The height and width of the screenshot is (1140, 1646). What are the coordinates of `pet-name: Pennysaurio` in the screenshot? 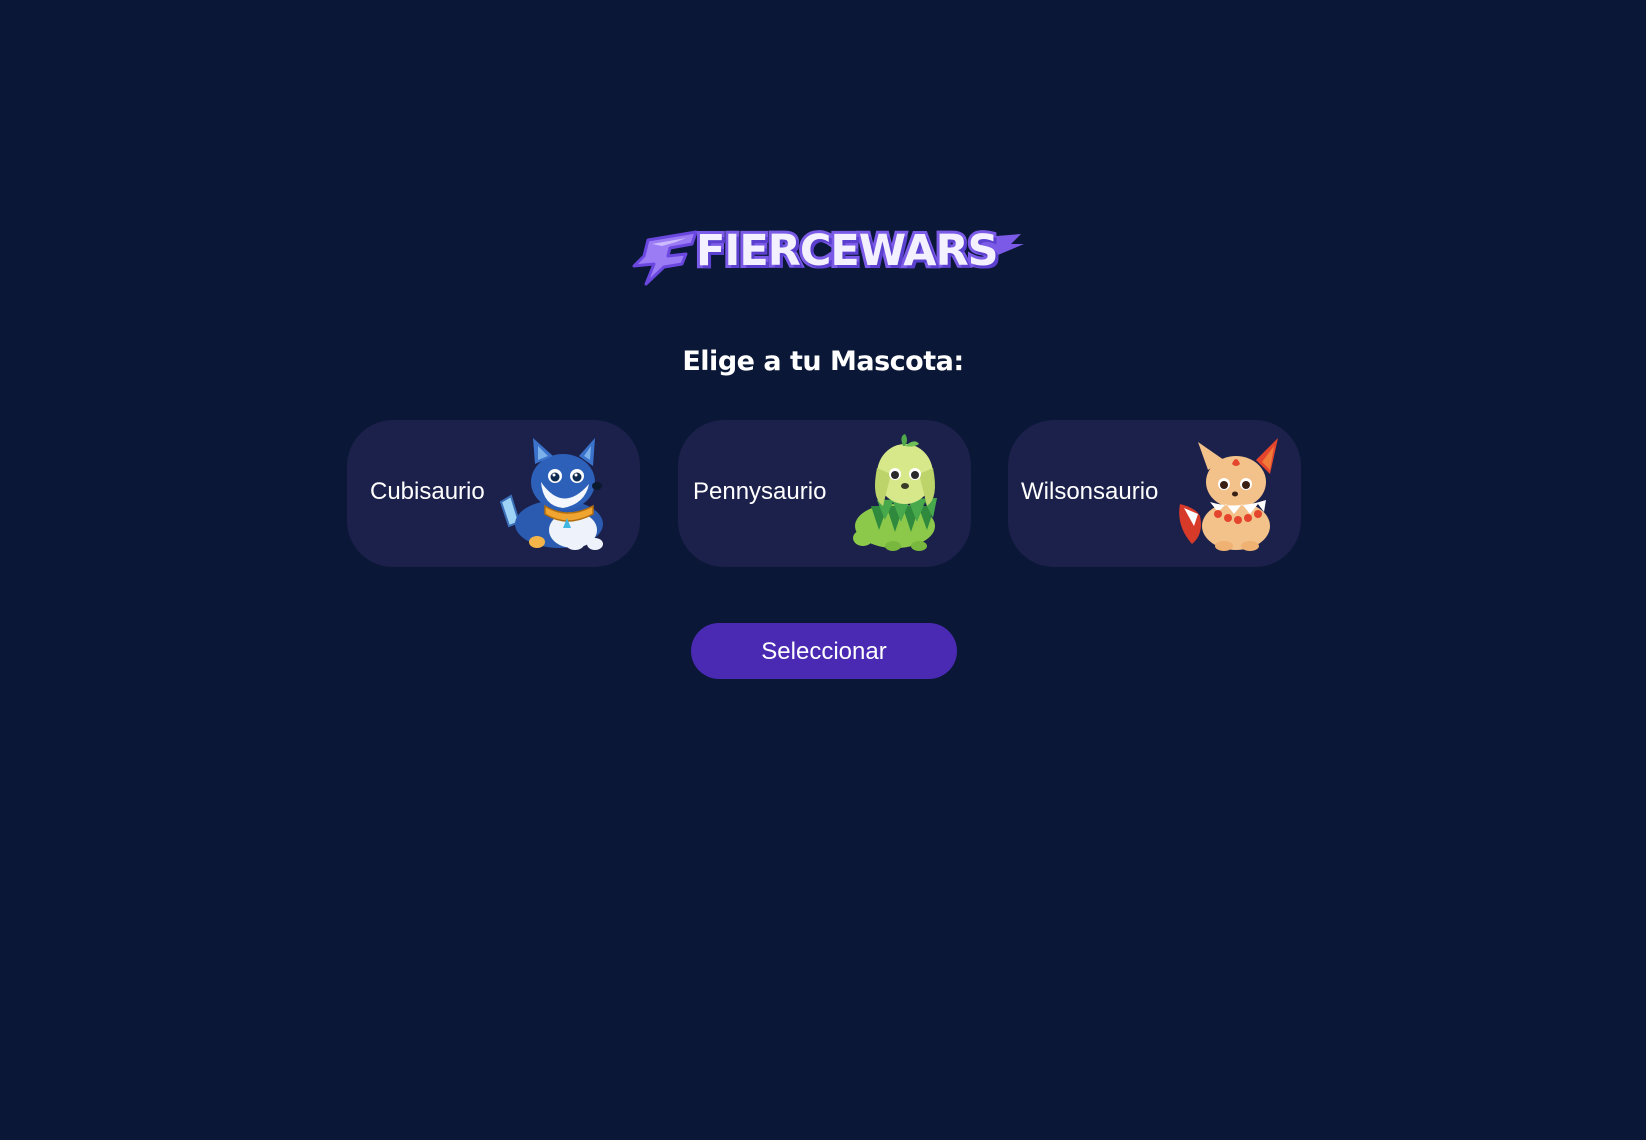 It's located at (760, 491).